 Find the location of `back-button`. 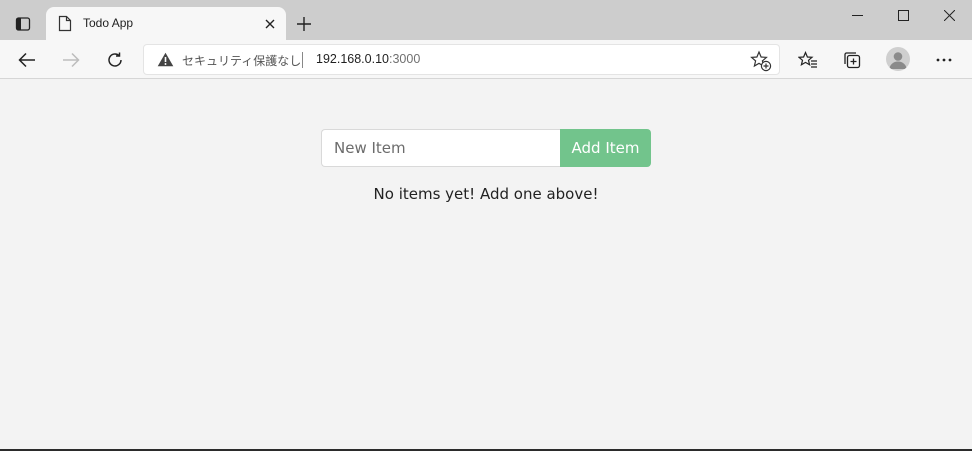

back-button is located at coordinates (27, 60).